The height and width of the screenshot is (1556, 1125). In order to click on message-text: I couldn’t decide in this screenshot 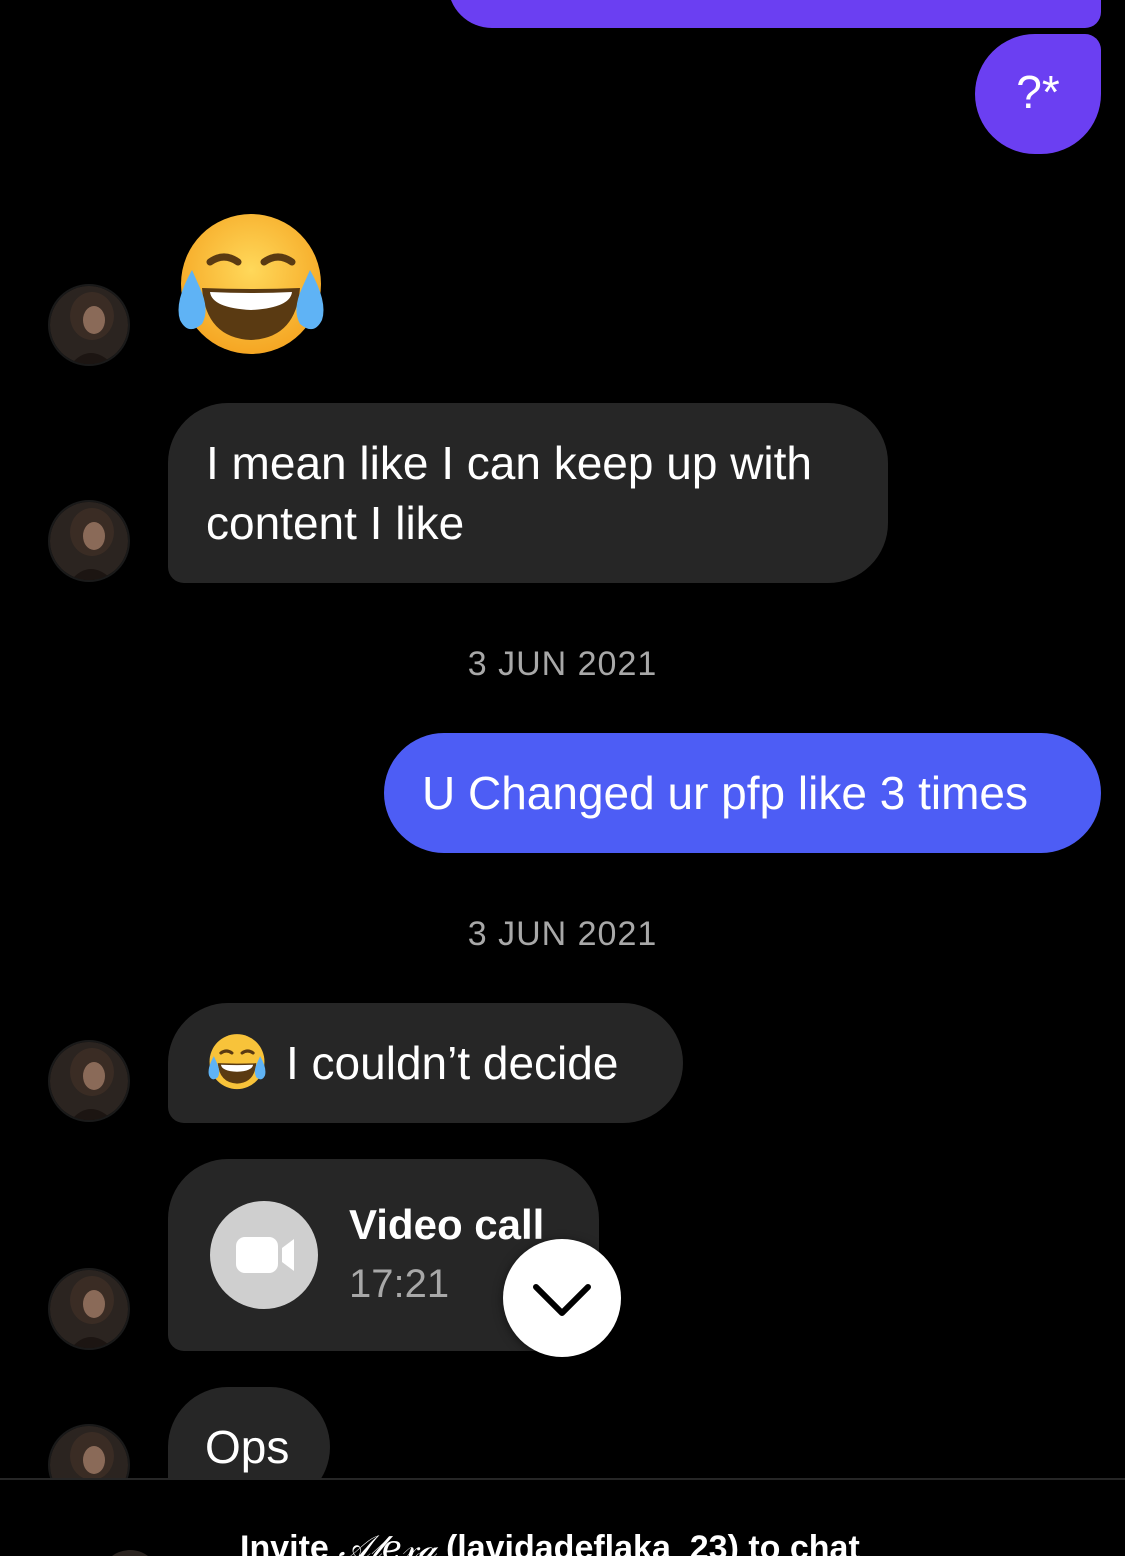, I will do `click(452, 1063)`.